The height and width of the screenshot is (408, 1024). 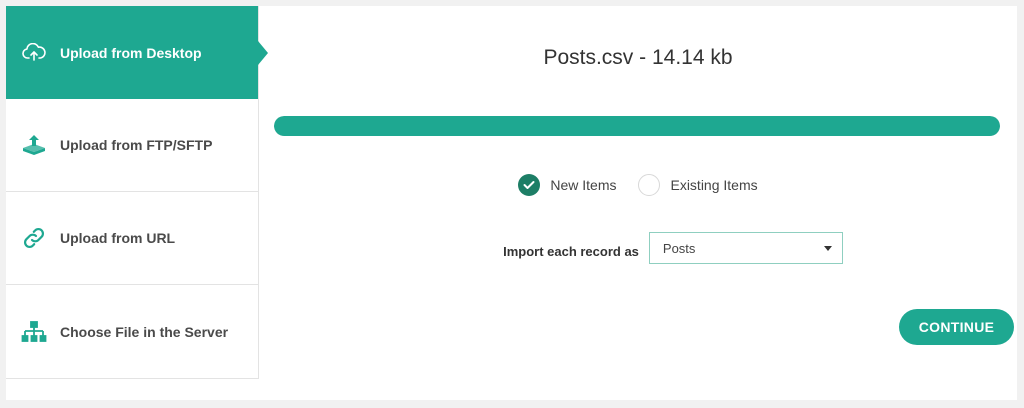 I want to click on radio-empty-circle-icon, so click(x=649, y=185).